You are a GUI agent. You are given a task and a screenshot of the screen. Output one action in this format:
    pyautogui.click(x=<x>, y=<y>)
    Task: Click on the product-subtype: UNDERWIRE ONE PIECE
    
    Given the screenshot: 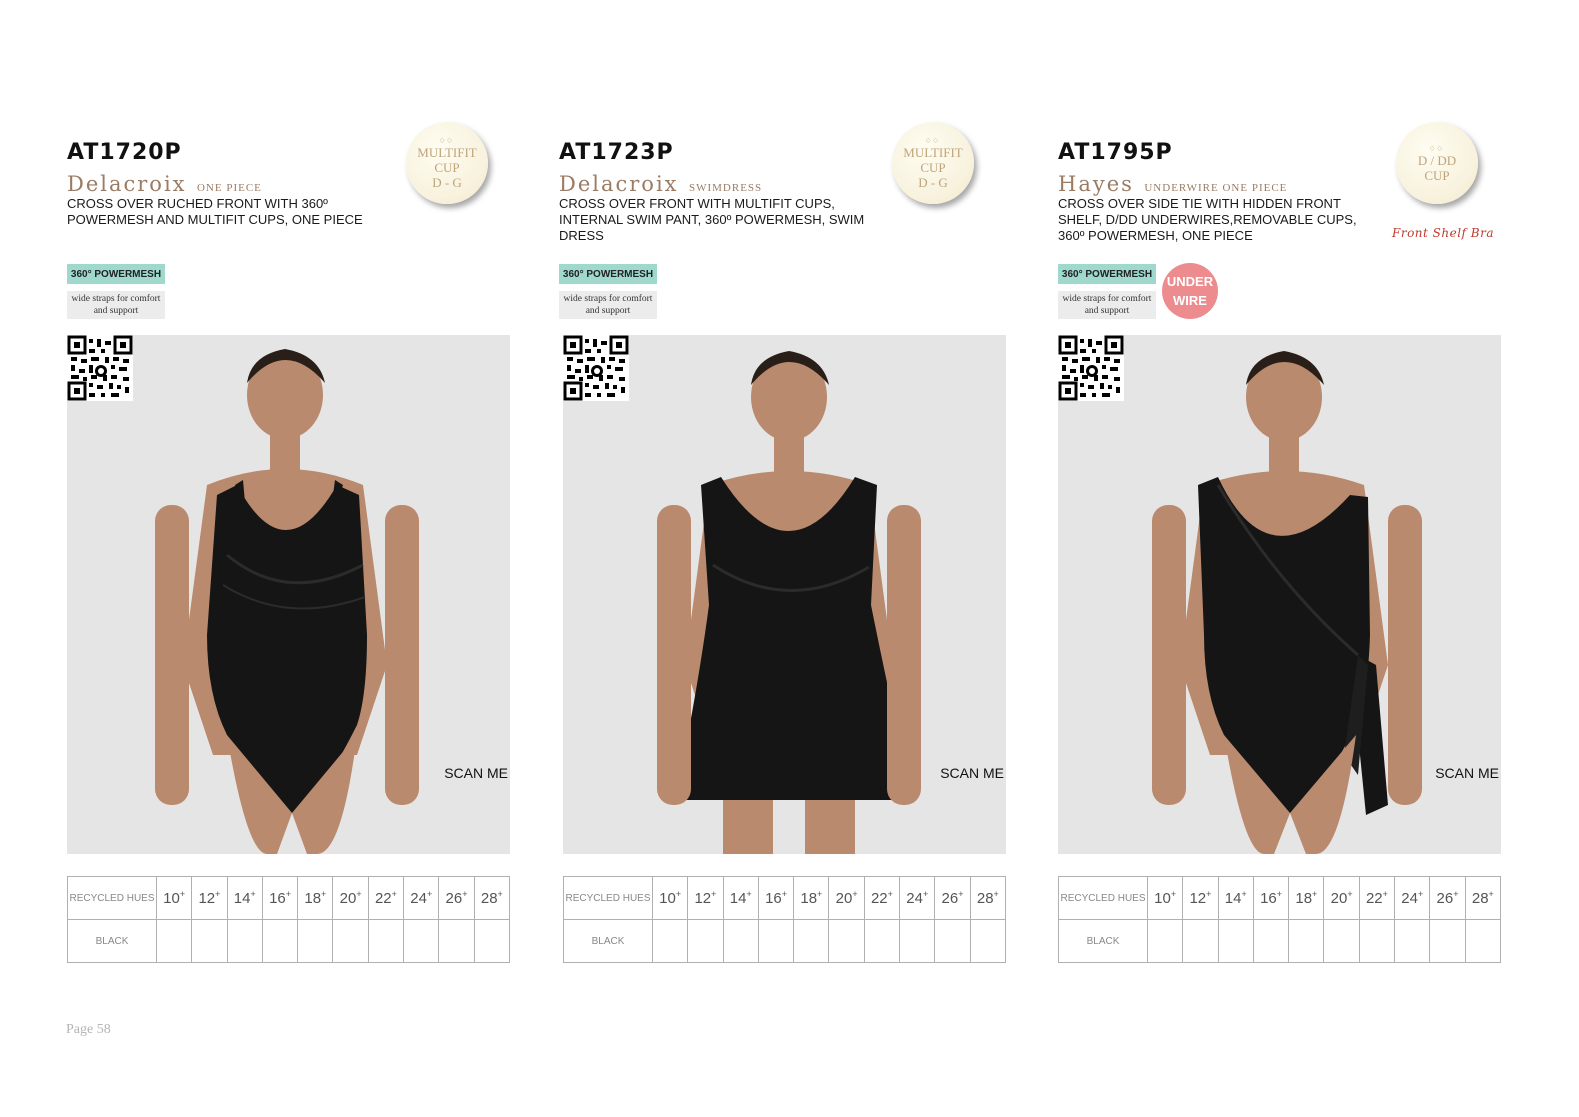 What is the action you would take?
    pyautogui.click(x=1216, y=188)
    